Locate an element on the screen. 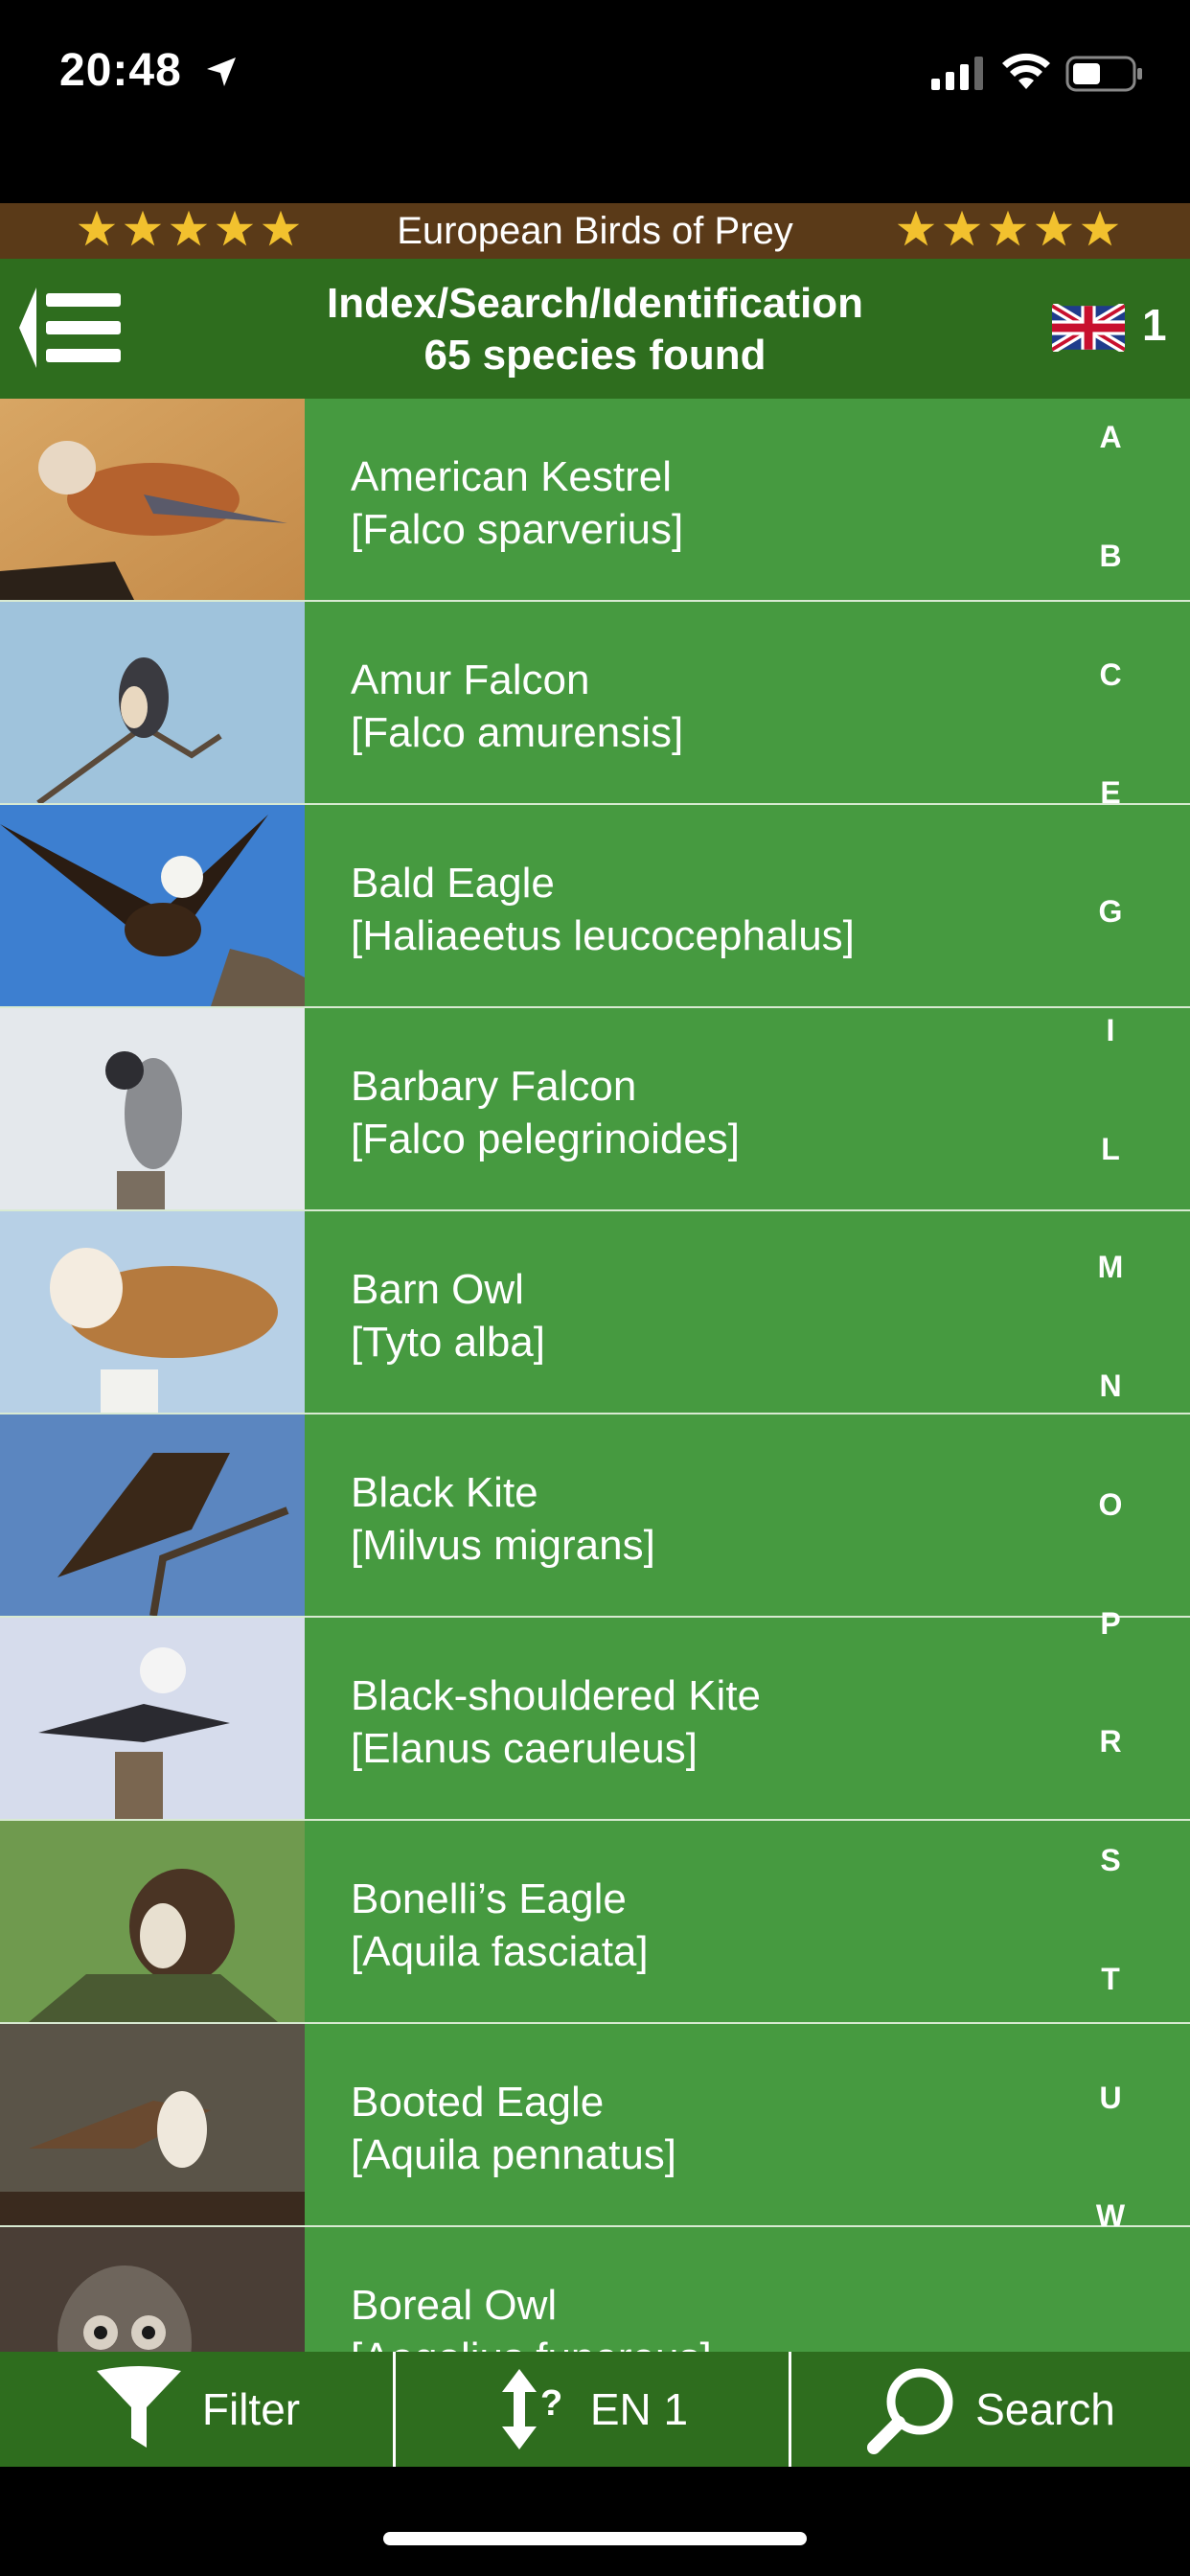 This screenshot has height=2576, width=1190. index-letter-w: W is located at coordinates (1110, 2216).